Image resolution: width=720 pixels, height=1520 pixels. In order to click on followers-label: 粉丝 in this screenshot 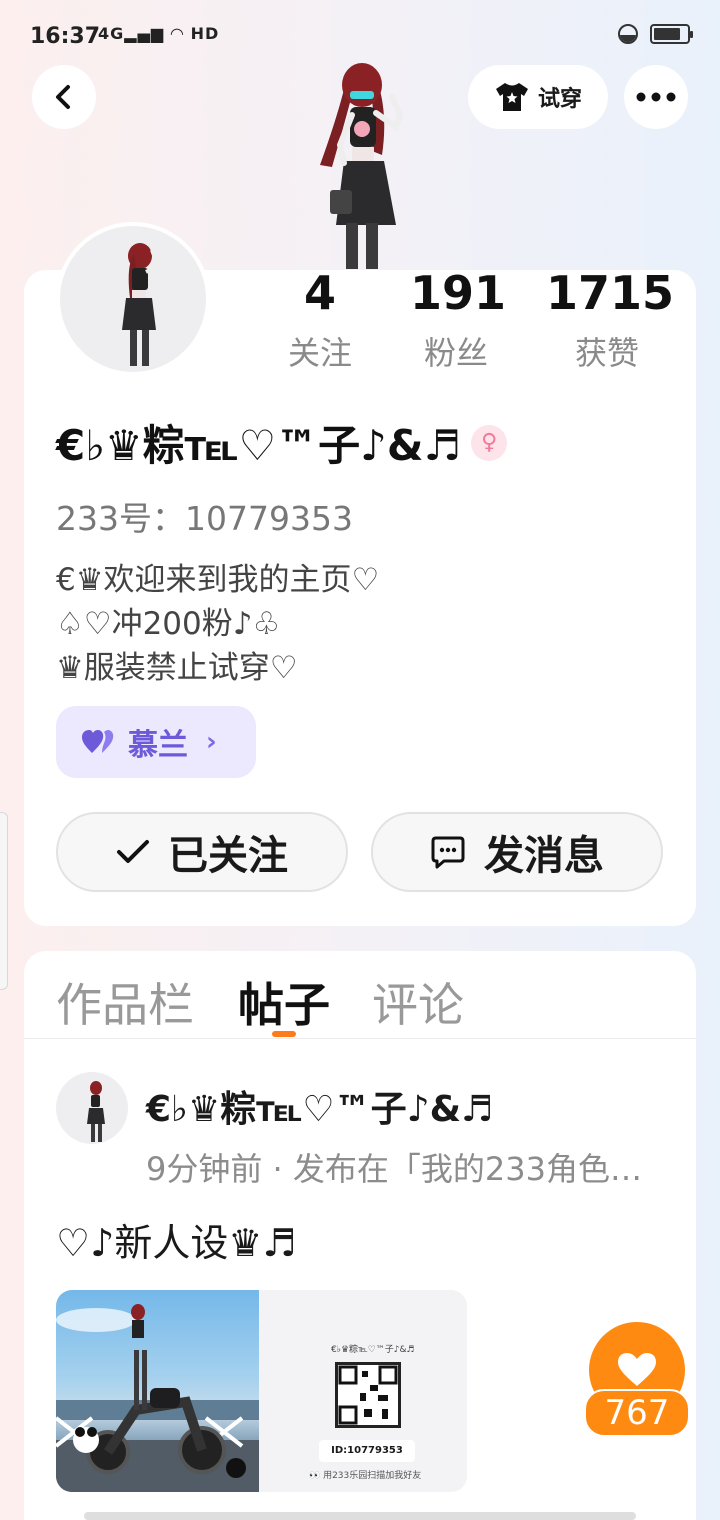, I will do `click(455, 353)`.